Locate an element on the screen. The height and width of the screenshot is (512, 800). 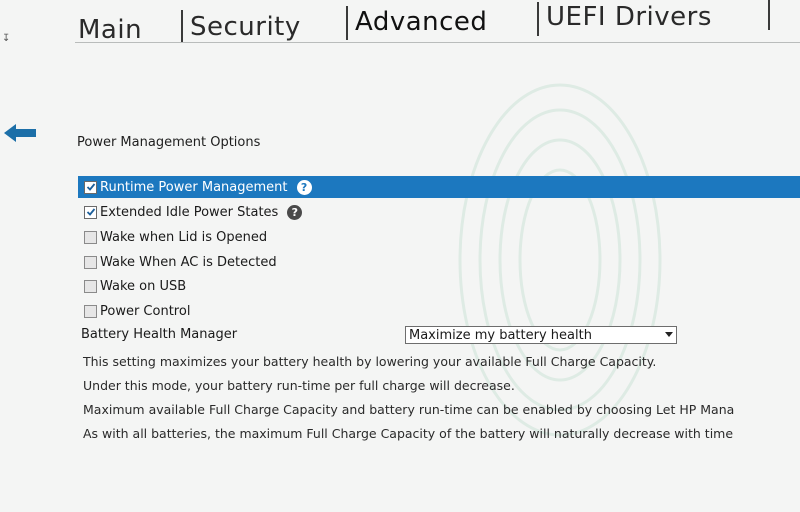
chevron-down-icon is located at coordinates (669, 334).